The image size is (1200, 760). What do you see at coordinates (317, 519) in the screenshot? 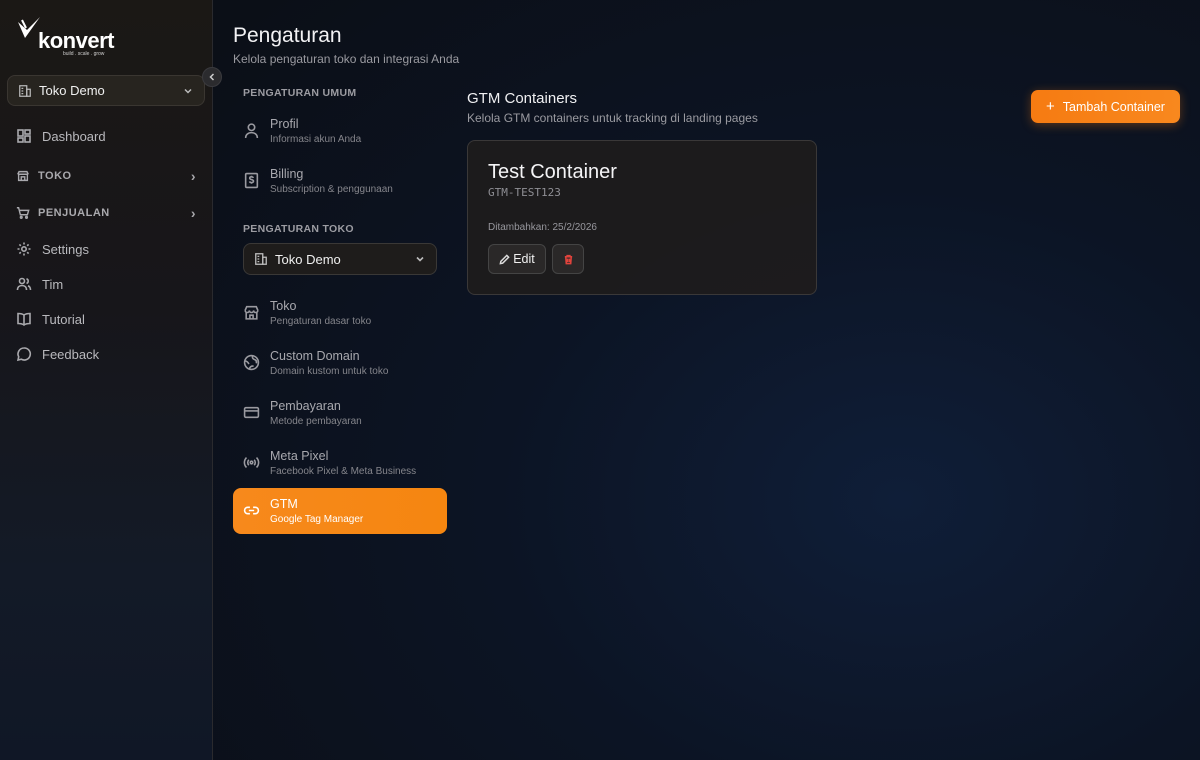
I see `settings-item-subtitle: Google Tag Manager` at bounding box center [317, 519].